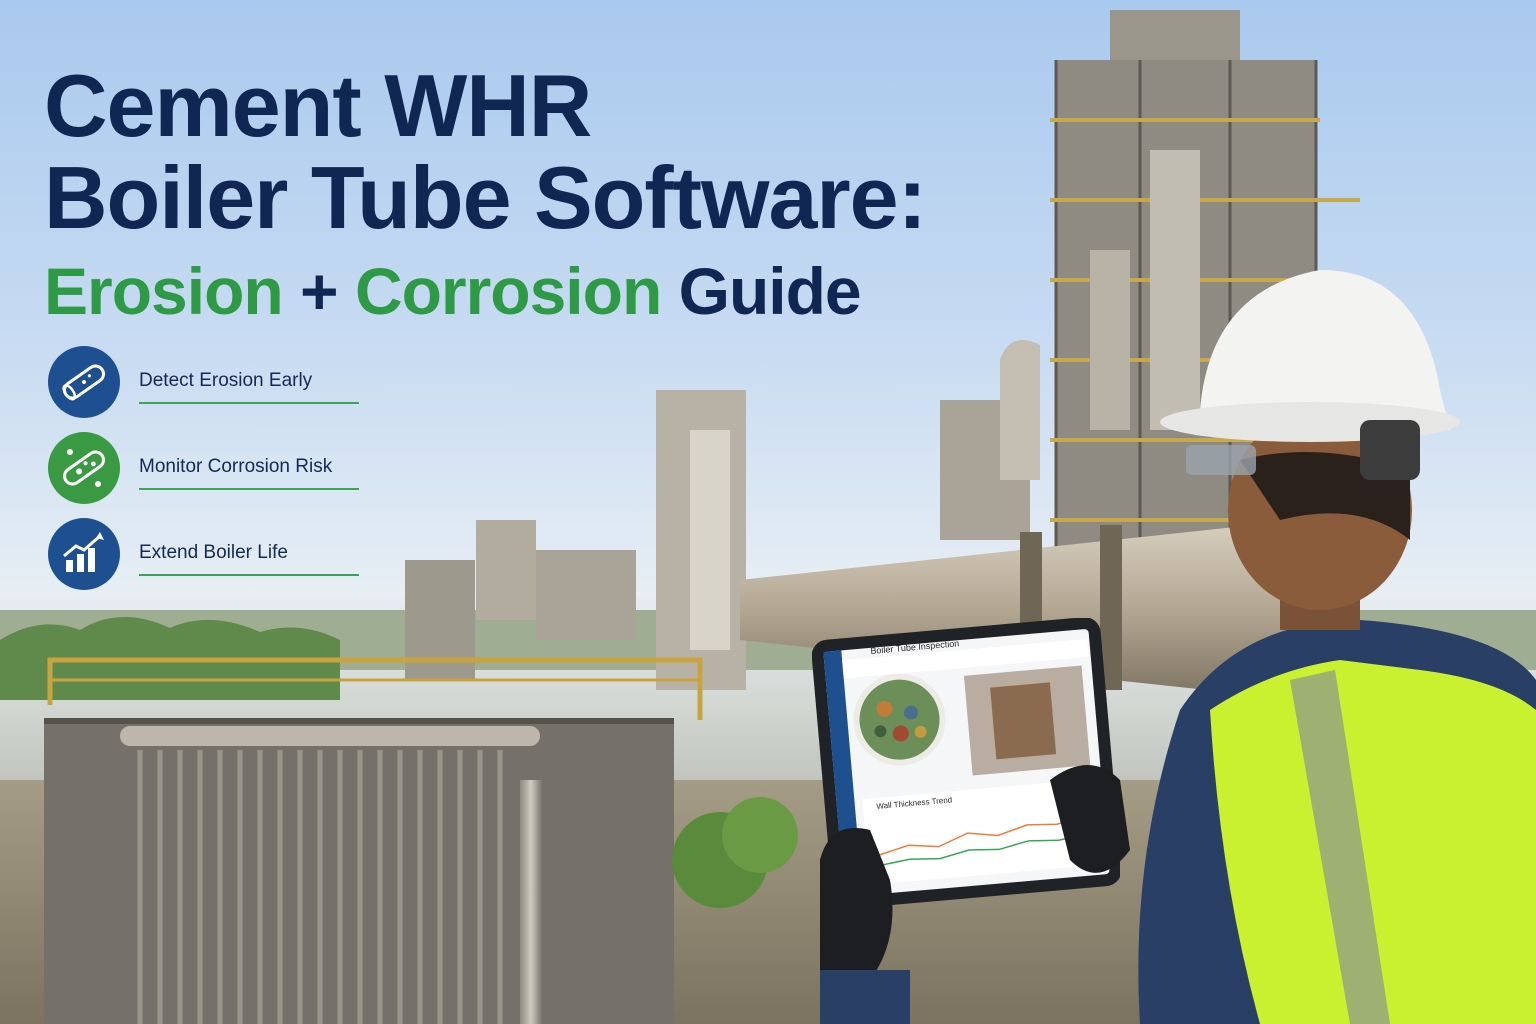  I want to click on headline-line-3: Erosion + Corrosion Guide, so click(544, 291).